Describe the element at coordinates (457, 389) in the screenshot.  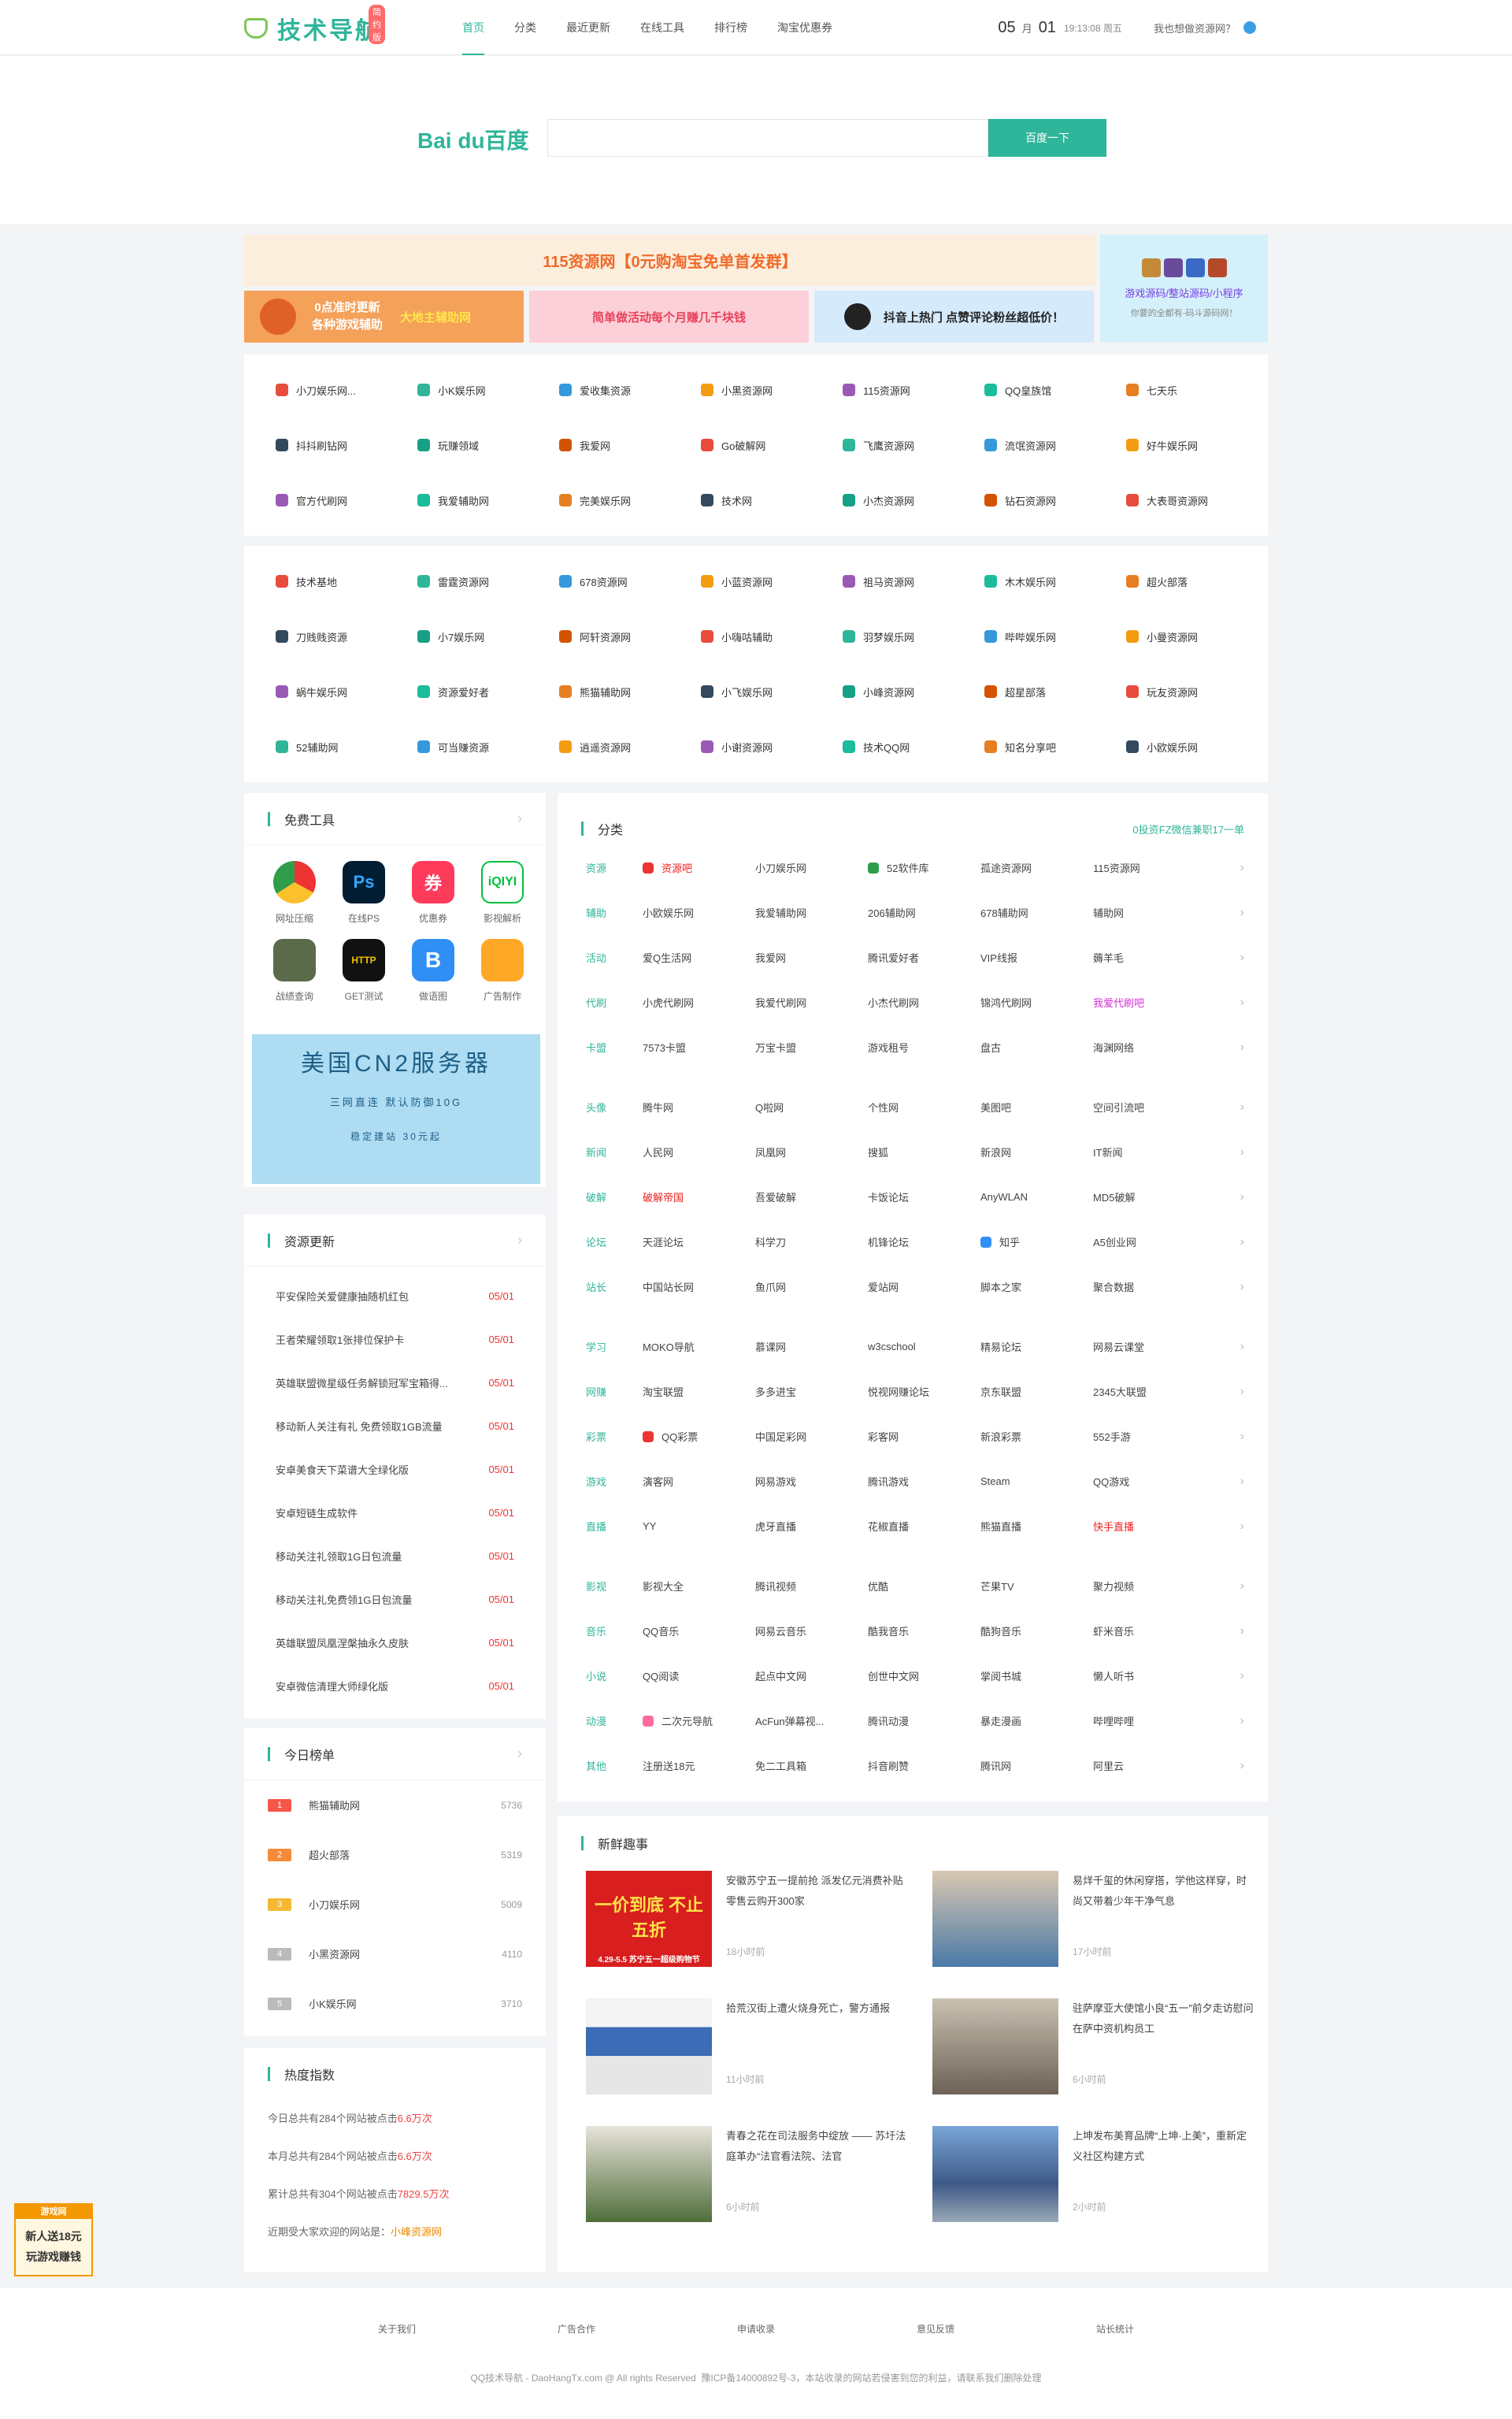
I see `site-link: 小K娱乐网` at that location.